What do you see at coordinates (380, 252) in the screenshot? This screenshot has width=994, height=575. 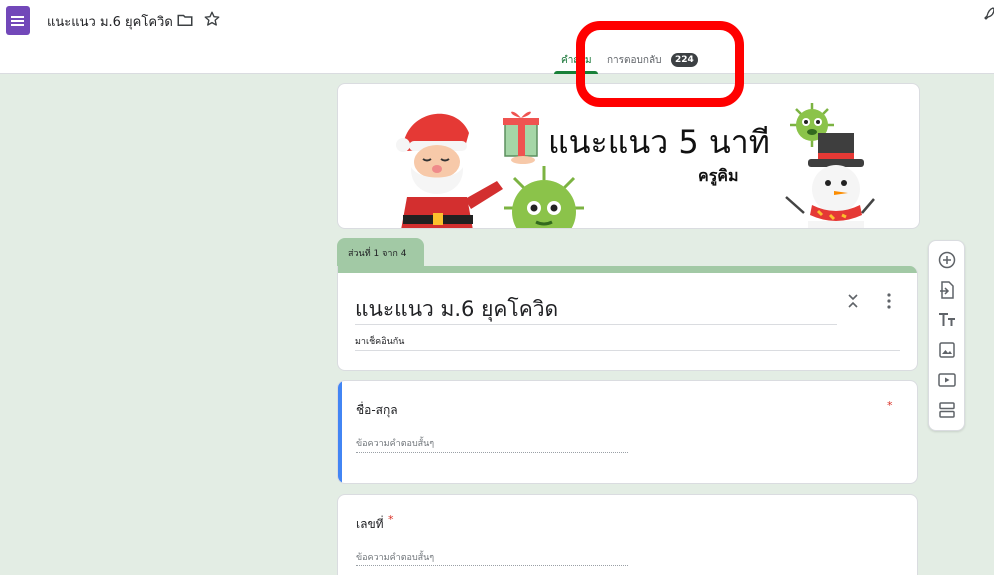 I see `section-indicator-tab: ส่วนที่ 1 จาก 4` at bounding box center [380, 252].